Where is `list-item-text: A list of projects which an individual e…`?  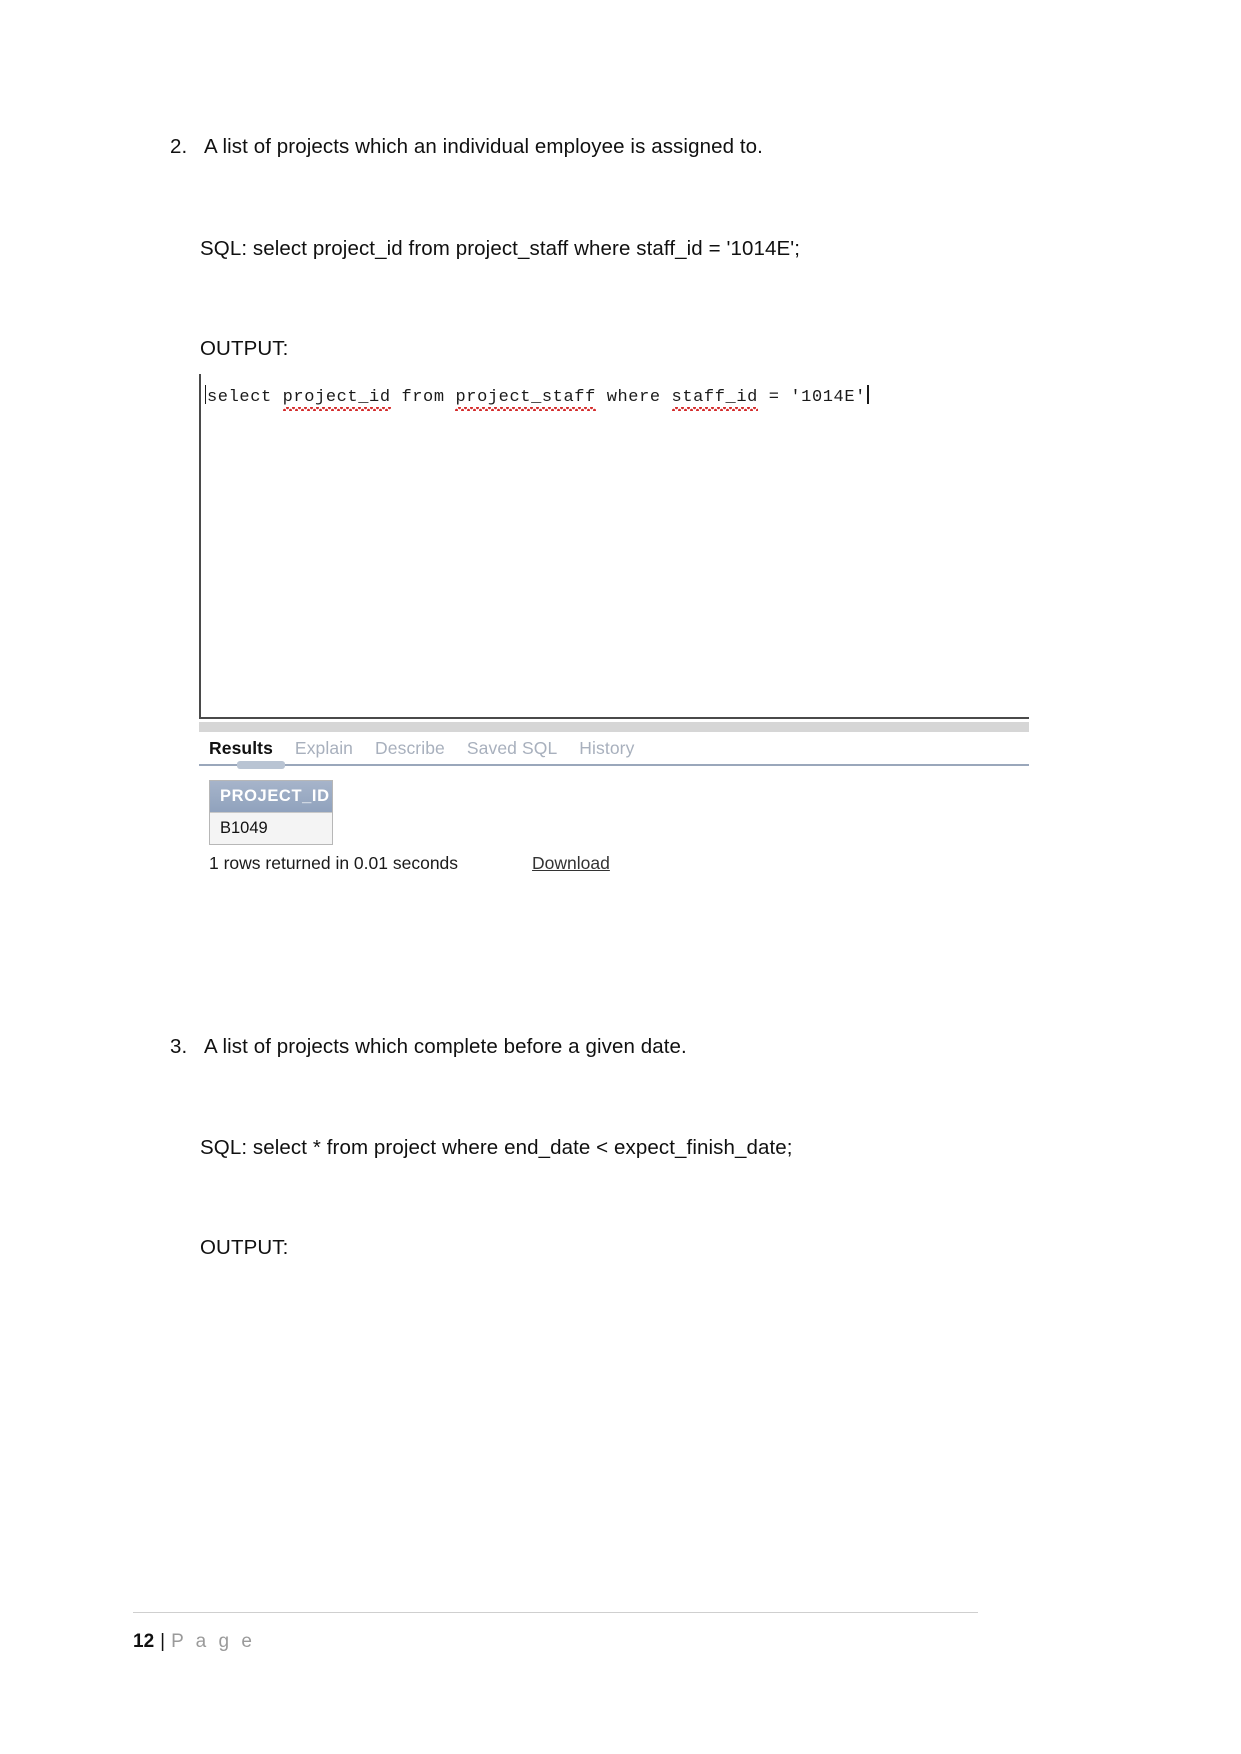
list-item-text: A list of projects which an individual e… is located at coordinates (483, 146).